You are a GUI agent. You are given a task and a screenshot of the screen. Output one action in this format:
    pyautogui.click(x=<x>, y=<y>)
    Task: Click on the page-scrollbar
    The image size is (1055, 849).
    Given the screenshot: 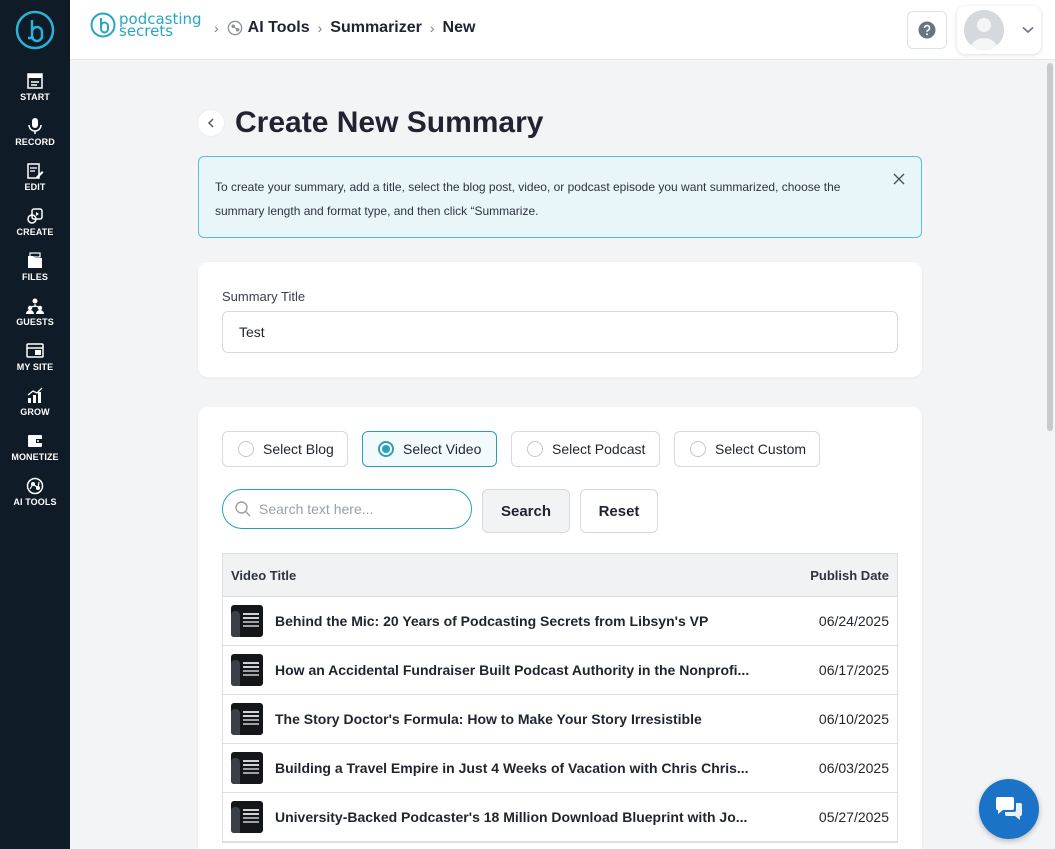 What is the action you would take?
    pyautogui.click(x=1050, y=454)
    